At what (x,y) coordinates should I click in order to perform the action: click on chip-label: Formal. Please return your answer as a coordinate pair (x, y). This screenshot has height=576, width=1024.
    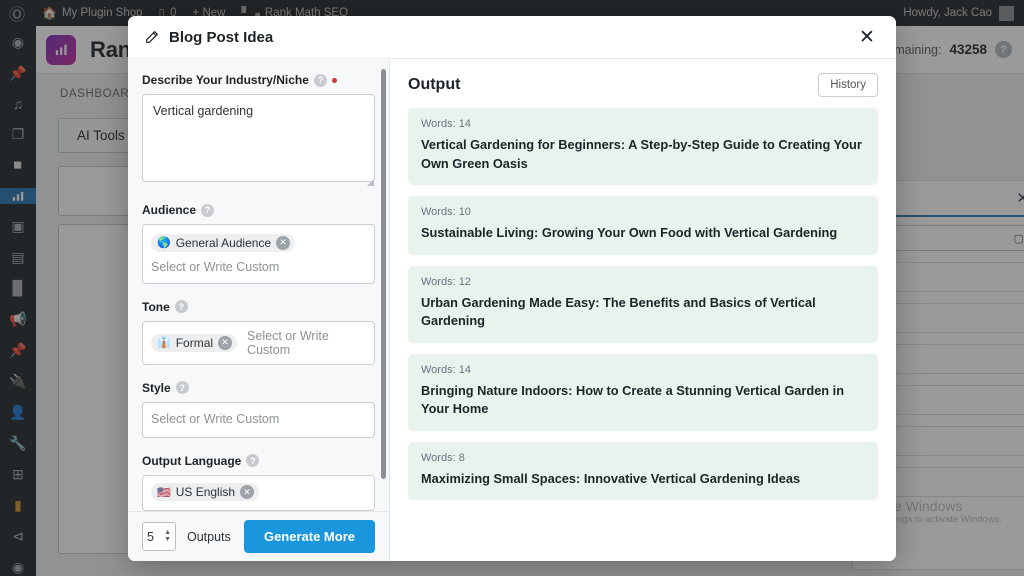
    Looking at the image, I should click on (194, 342).